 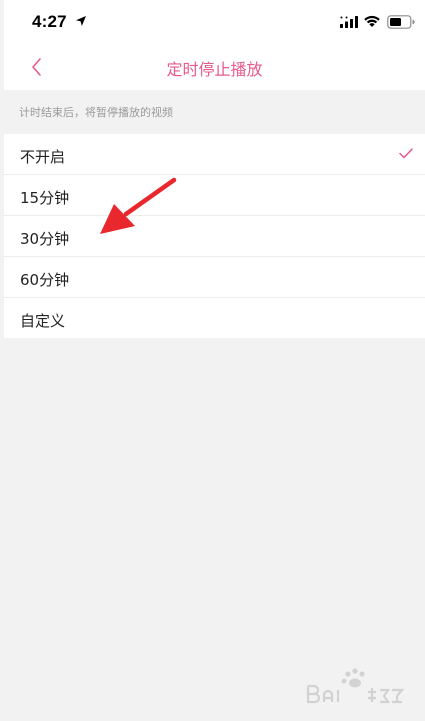 I want to click on status-bar: 4:27, so click(x=214, y=22).